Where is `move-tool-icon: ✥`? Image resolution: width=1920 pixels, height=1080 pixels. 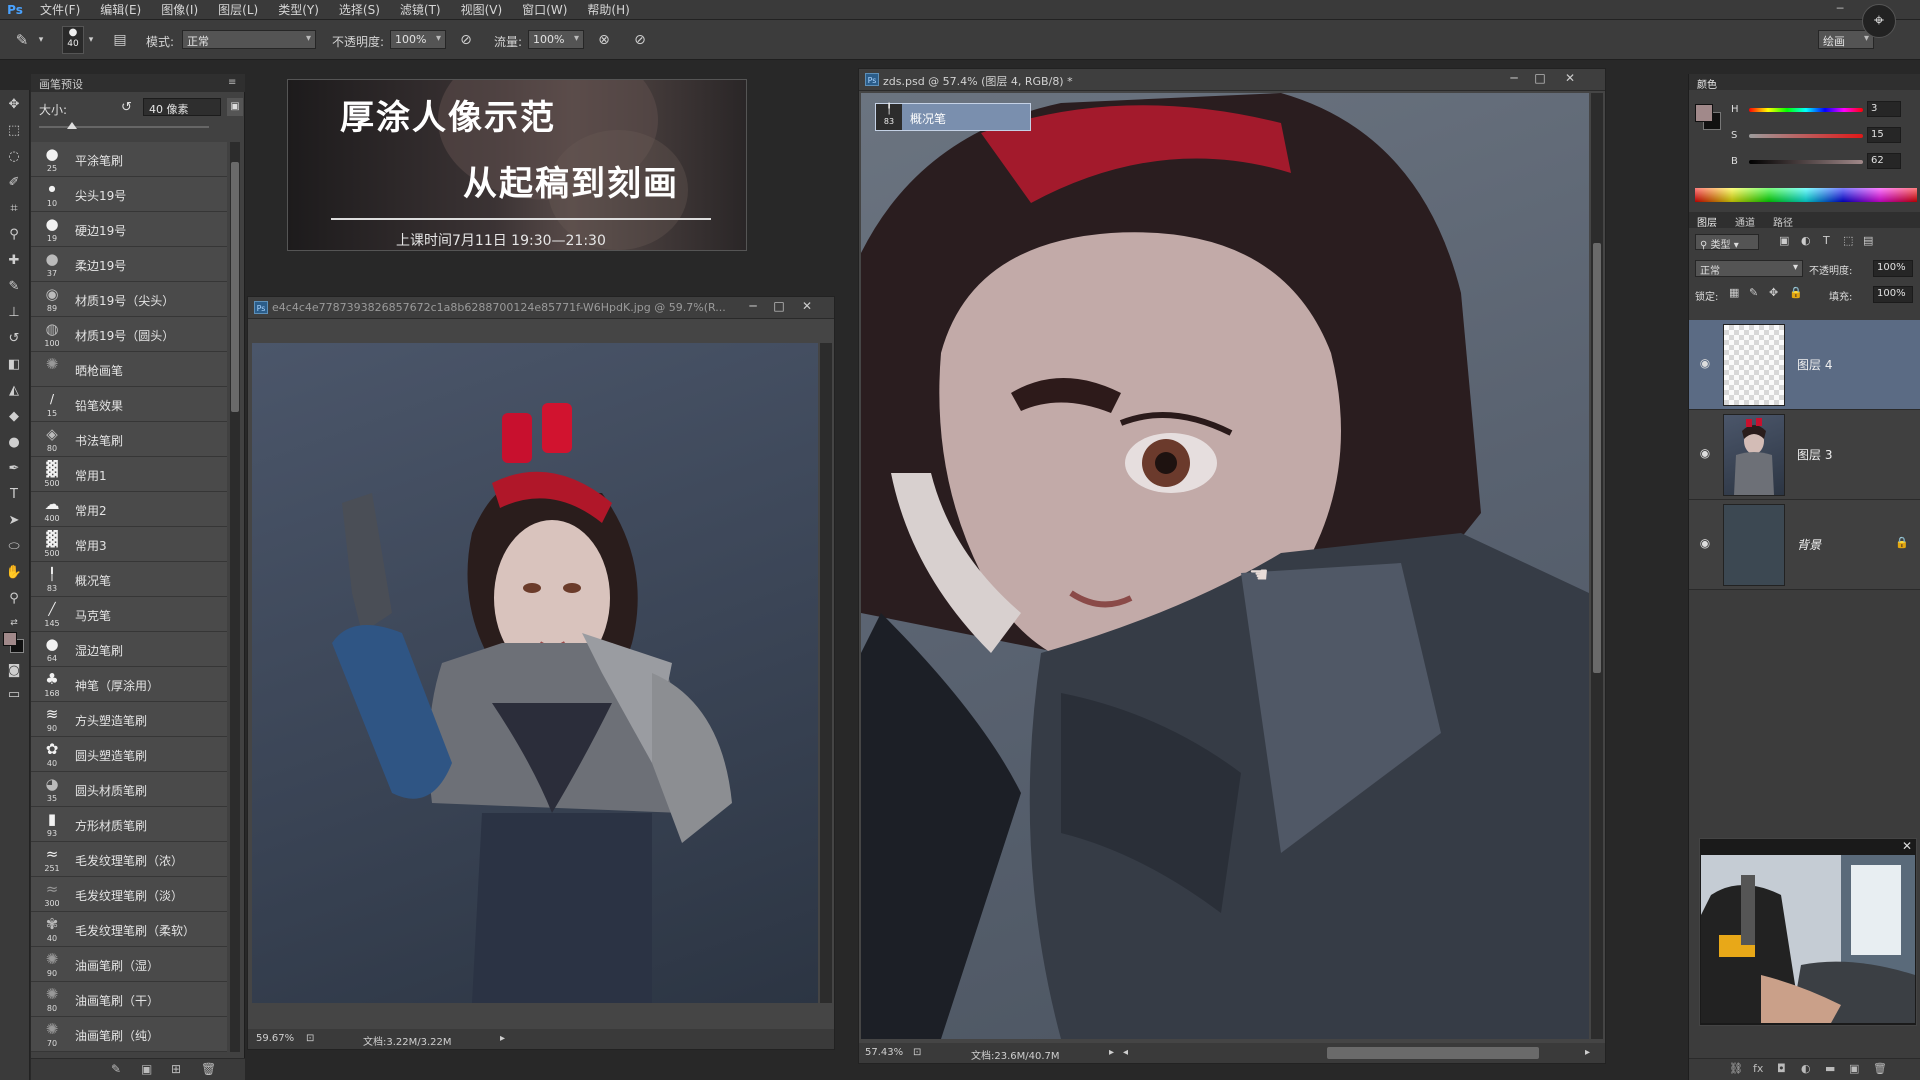
move-tool-icon: ✥ is located at coordinates (14, 105).